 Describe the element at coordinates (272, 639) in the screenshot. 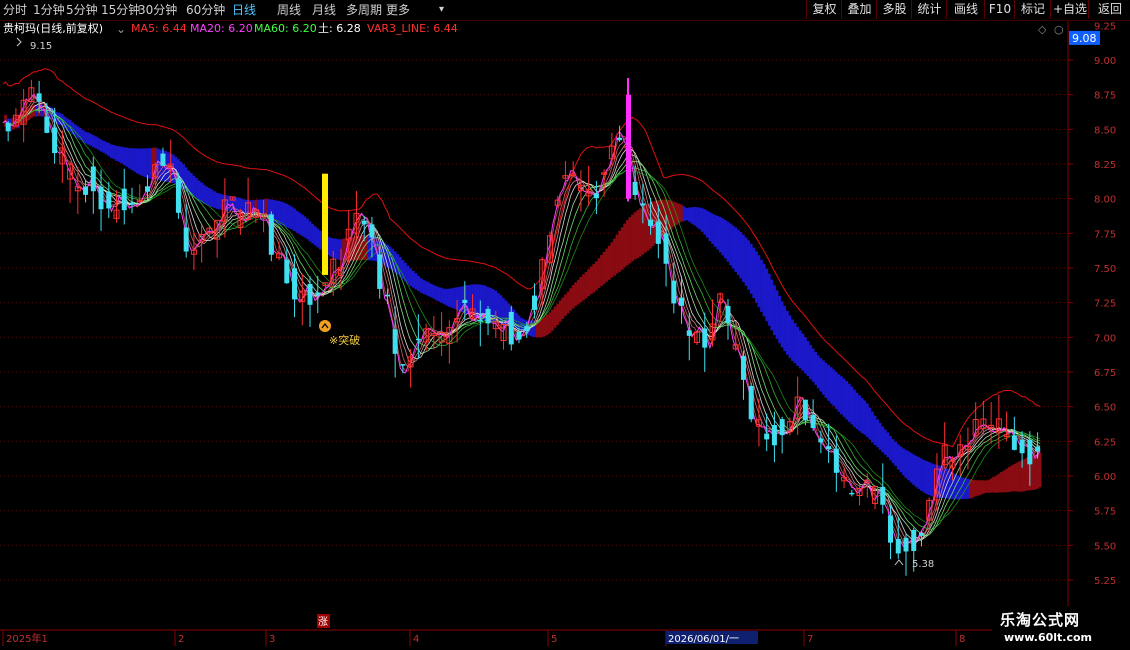

I see `x-tick-label: 3` at that location.